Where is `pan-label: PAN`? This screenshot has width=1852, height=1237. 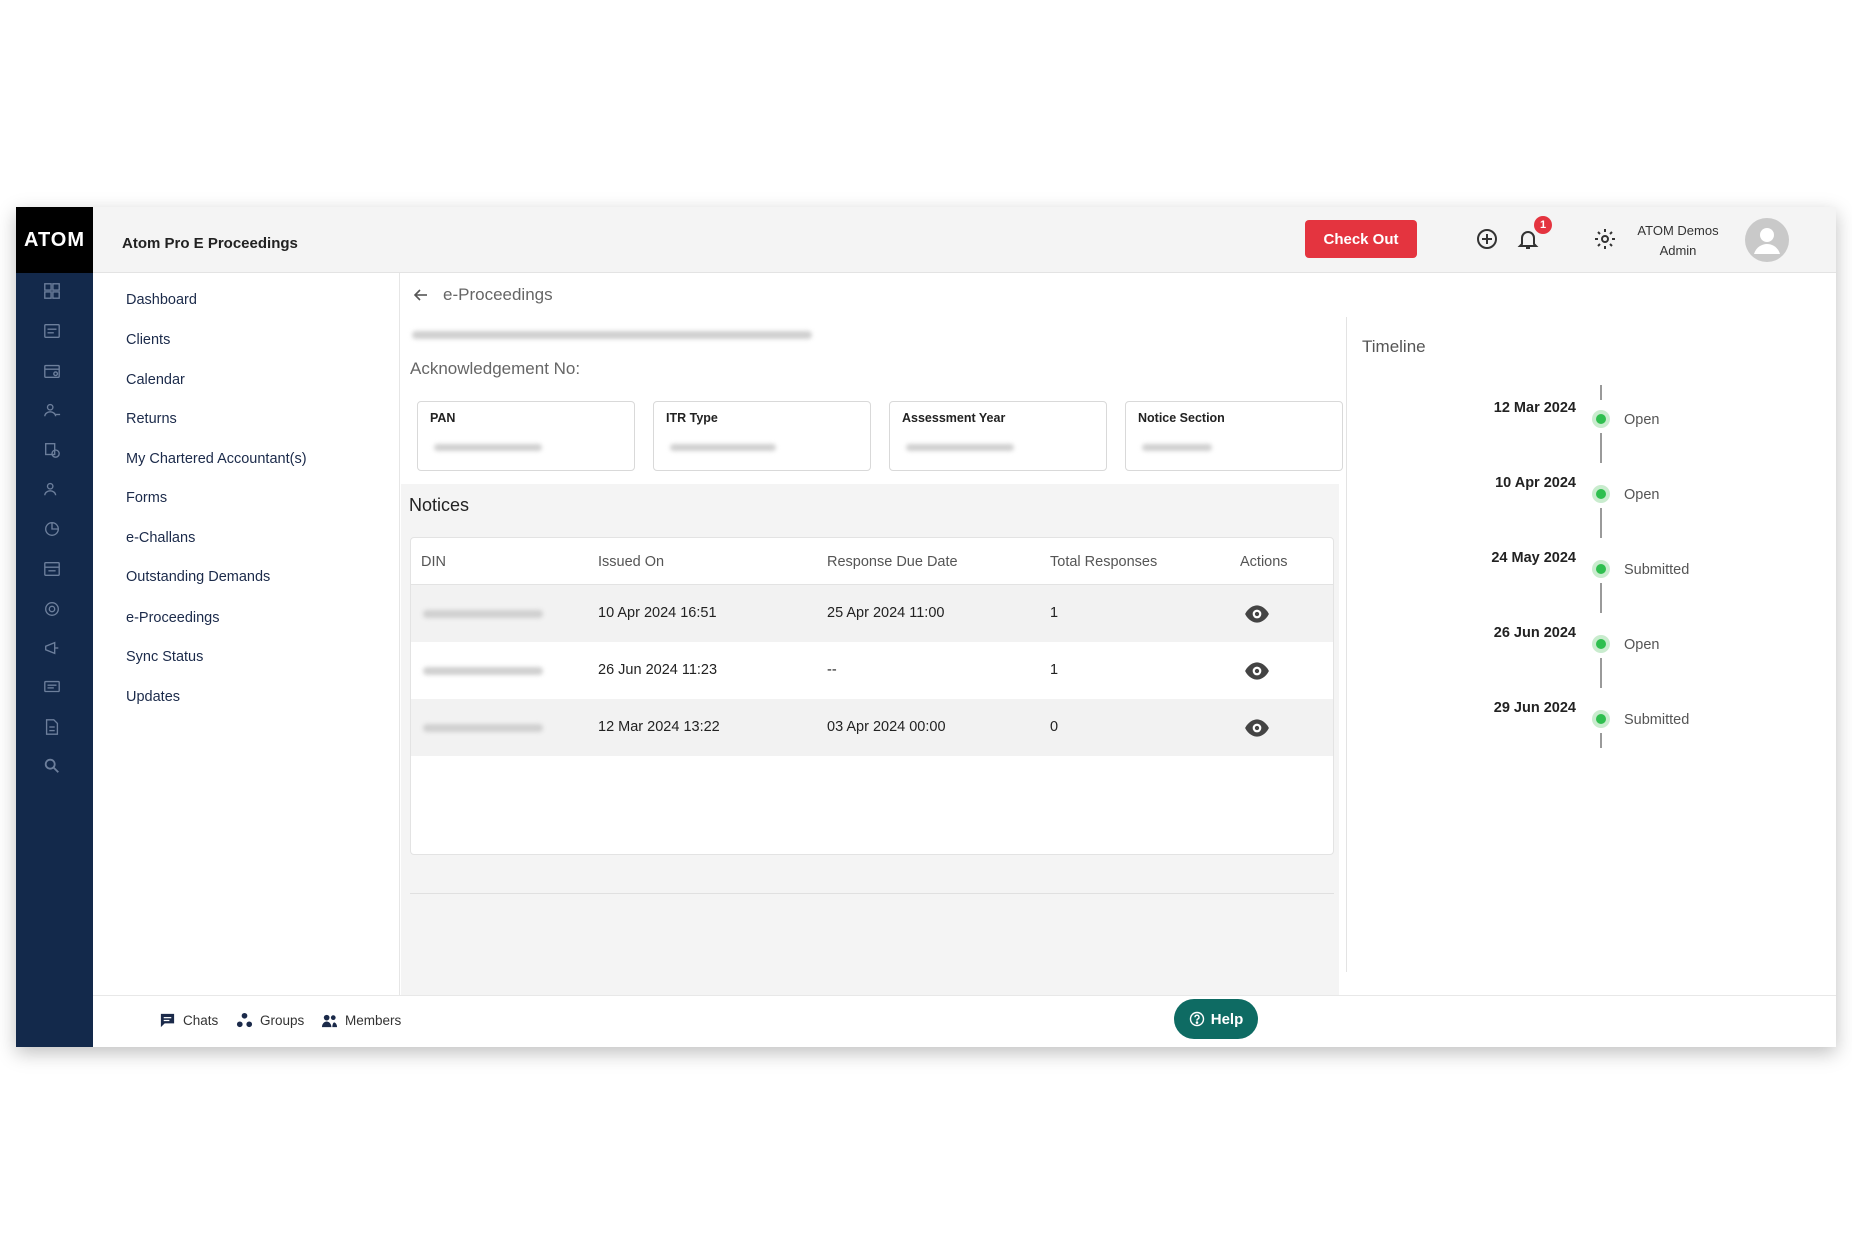
pan-label: PAN is located at coordinates (443, 418).